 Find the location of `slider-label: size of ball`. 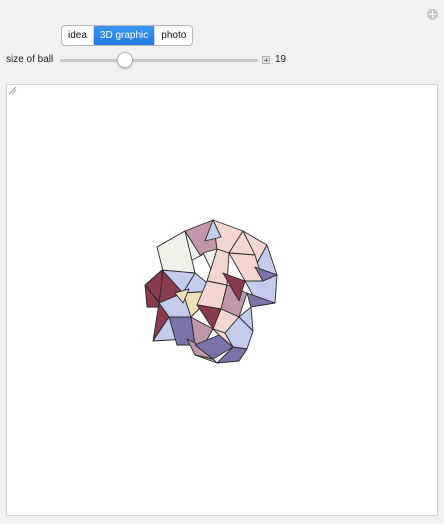

slider-label: size of ball is located at coordinates (30, 59).